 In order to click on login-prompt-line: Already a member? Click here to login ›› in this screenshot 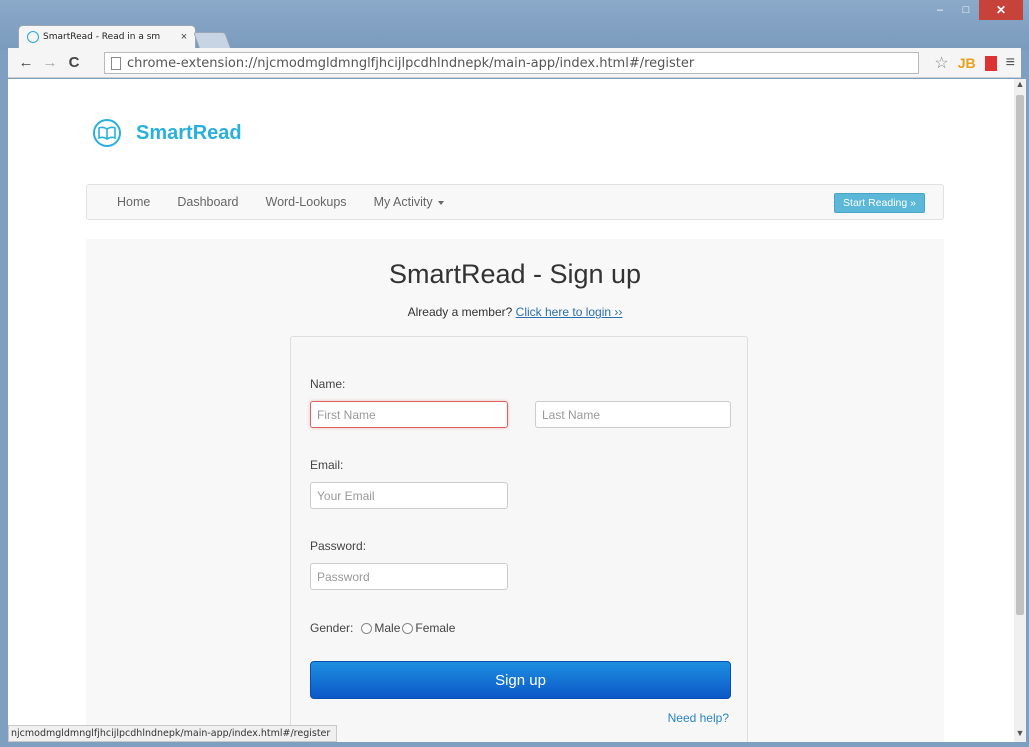, I will do `click(515, 312)`.